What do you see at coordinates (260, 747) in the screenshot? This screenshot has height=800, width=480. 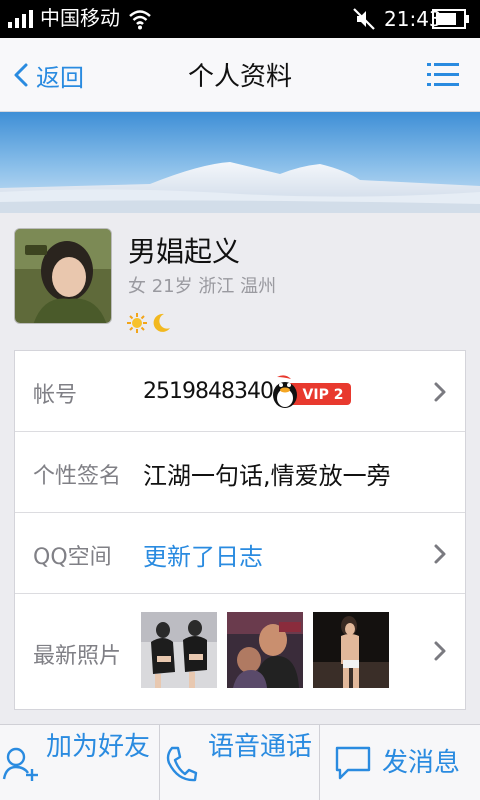 I see `voice-call-label: 语音通话` at bounding box center [260, 747].